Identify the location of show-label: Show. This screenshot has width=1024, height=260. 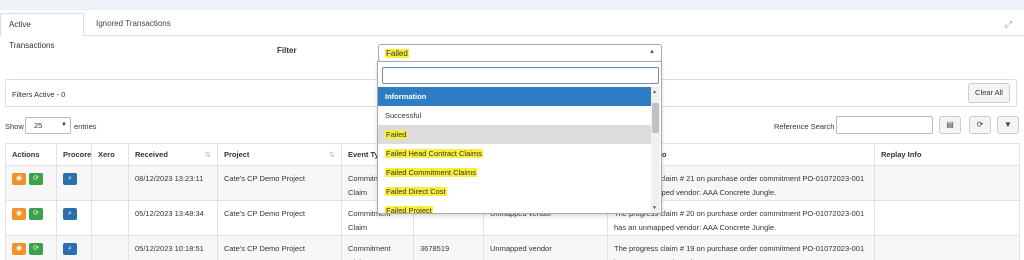
(14, 126).